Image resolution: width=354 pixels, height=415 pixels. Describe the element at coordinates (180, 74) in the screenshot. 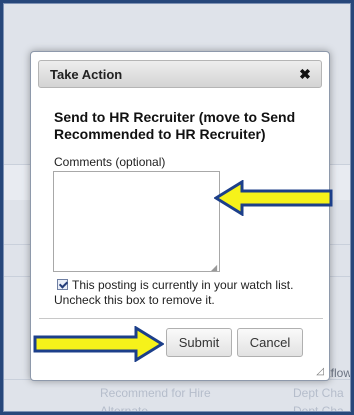

I see `dialog-header: Take Action ✖` at that location.